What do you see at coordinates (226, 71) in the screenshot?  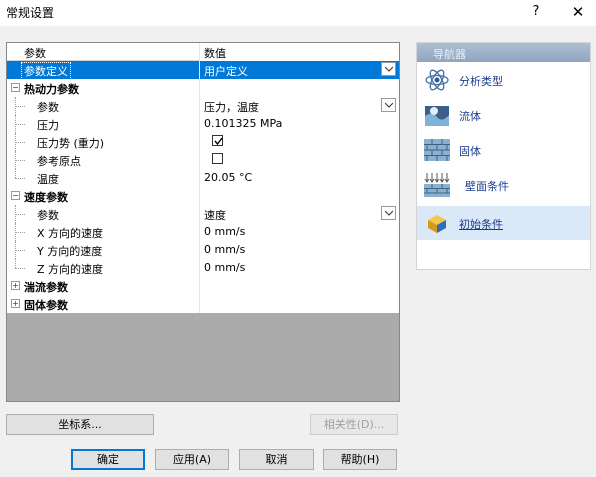 I see `row-value: 用户定义` at bounding box center [226, 71].